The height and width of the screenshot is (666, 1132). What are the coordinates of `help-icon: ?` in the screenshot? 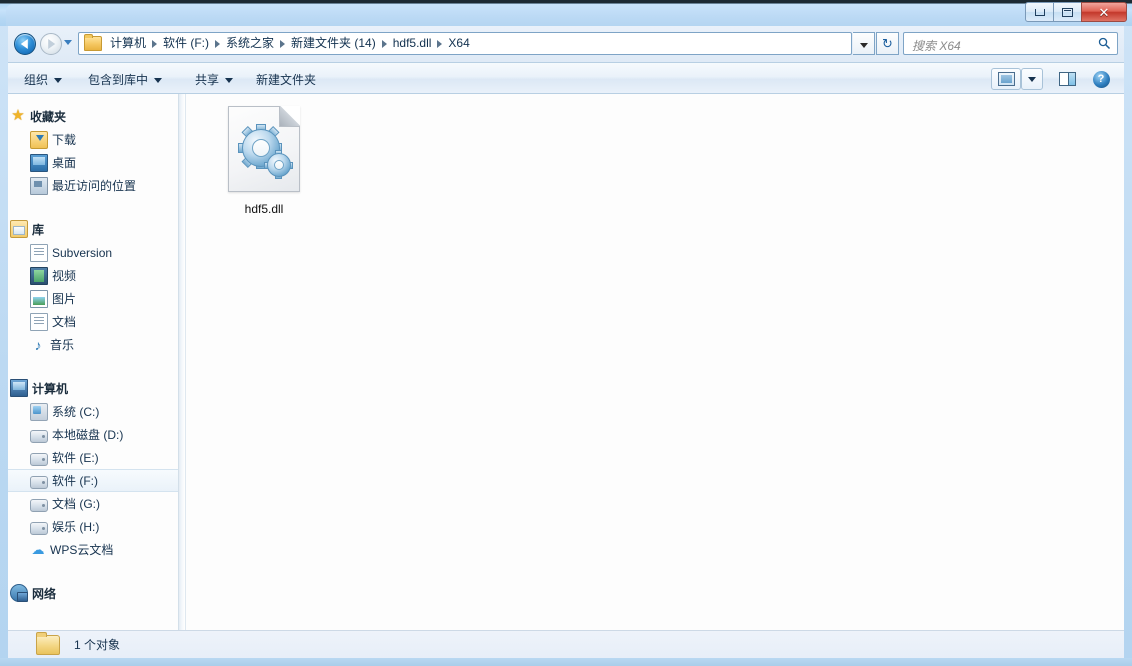 It's located at (1101, 79).